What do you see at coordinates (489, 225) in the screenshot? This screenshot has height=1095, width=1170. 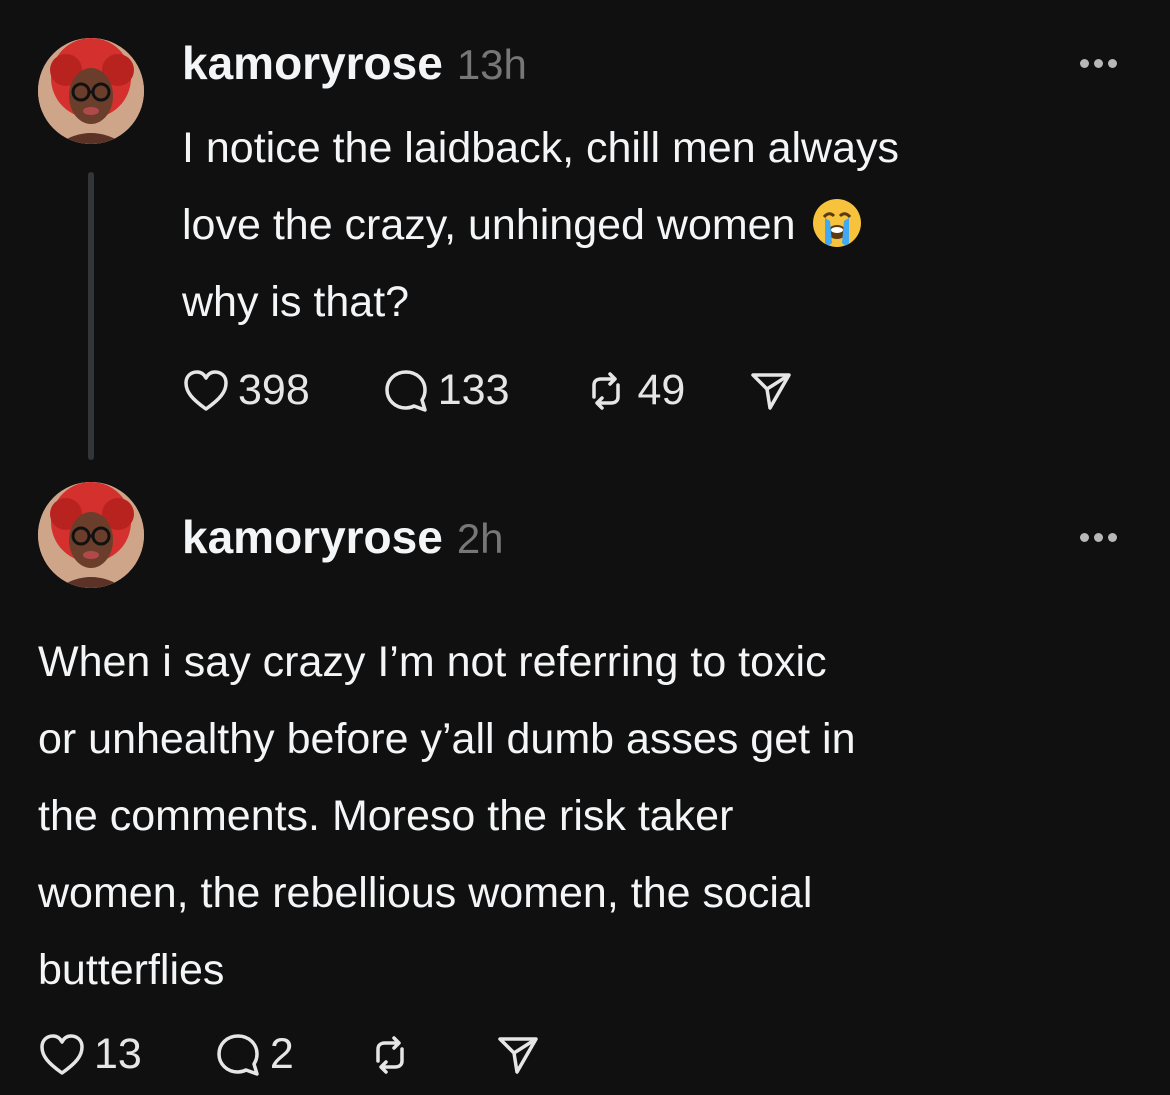 I see `post-text-line: love the crazy, unhinged women` at bounding box center [489, 225].